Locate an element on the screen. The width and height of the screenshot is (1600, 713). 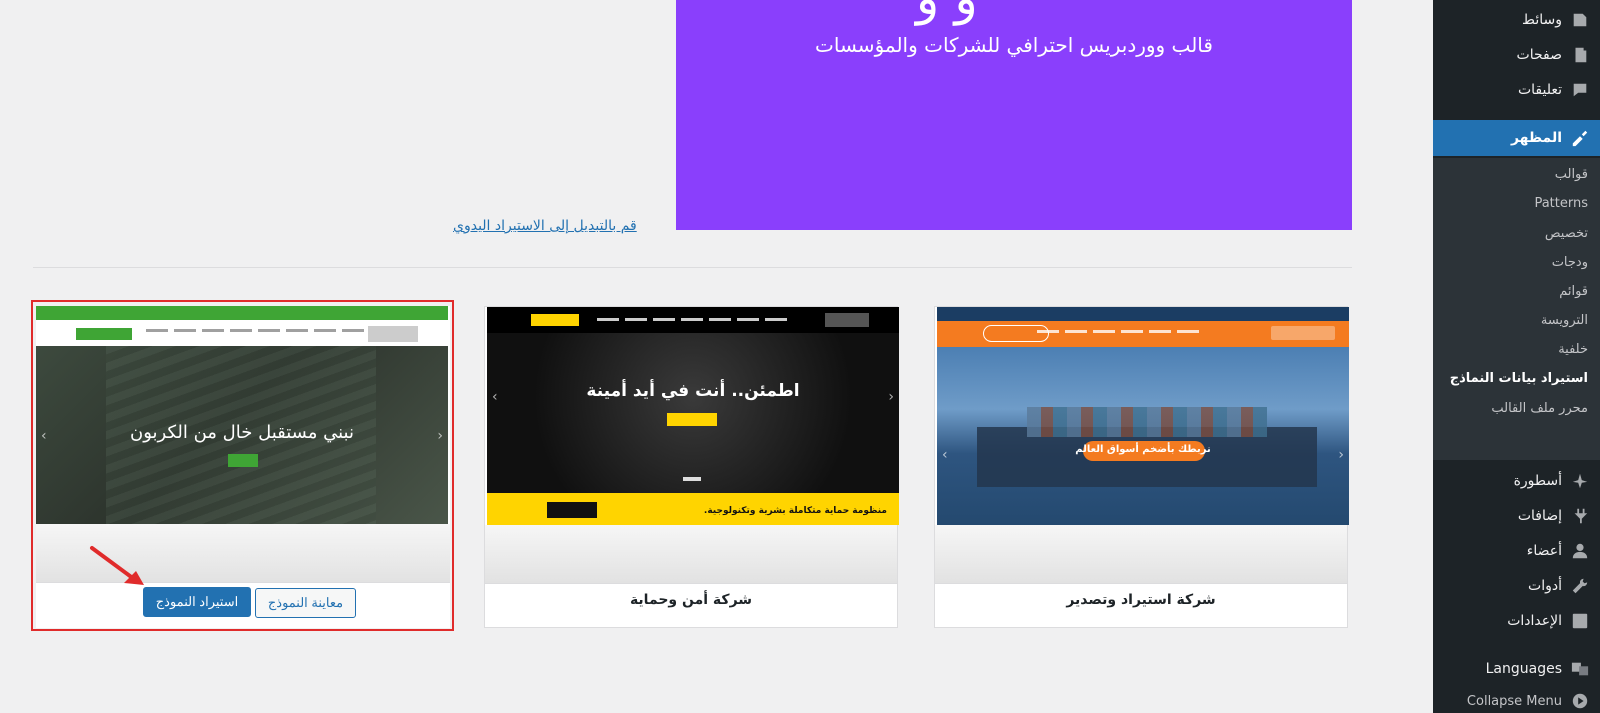
users-icon is located at coordinates (1580, 551).